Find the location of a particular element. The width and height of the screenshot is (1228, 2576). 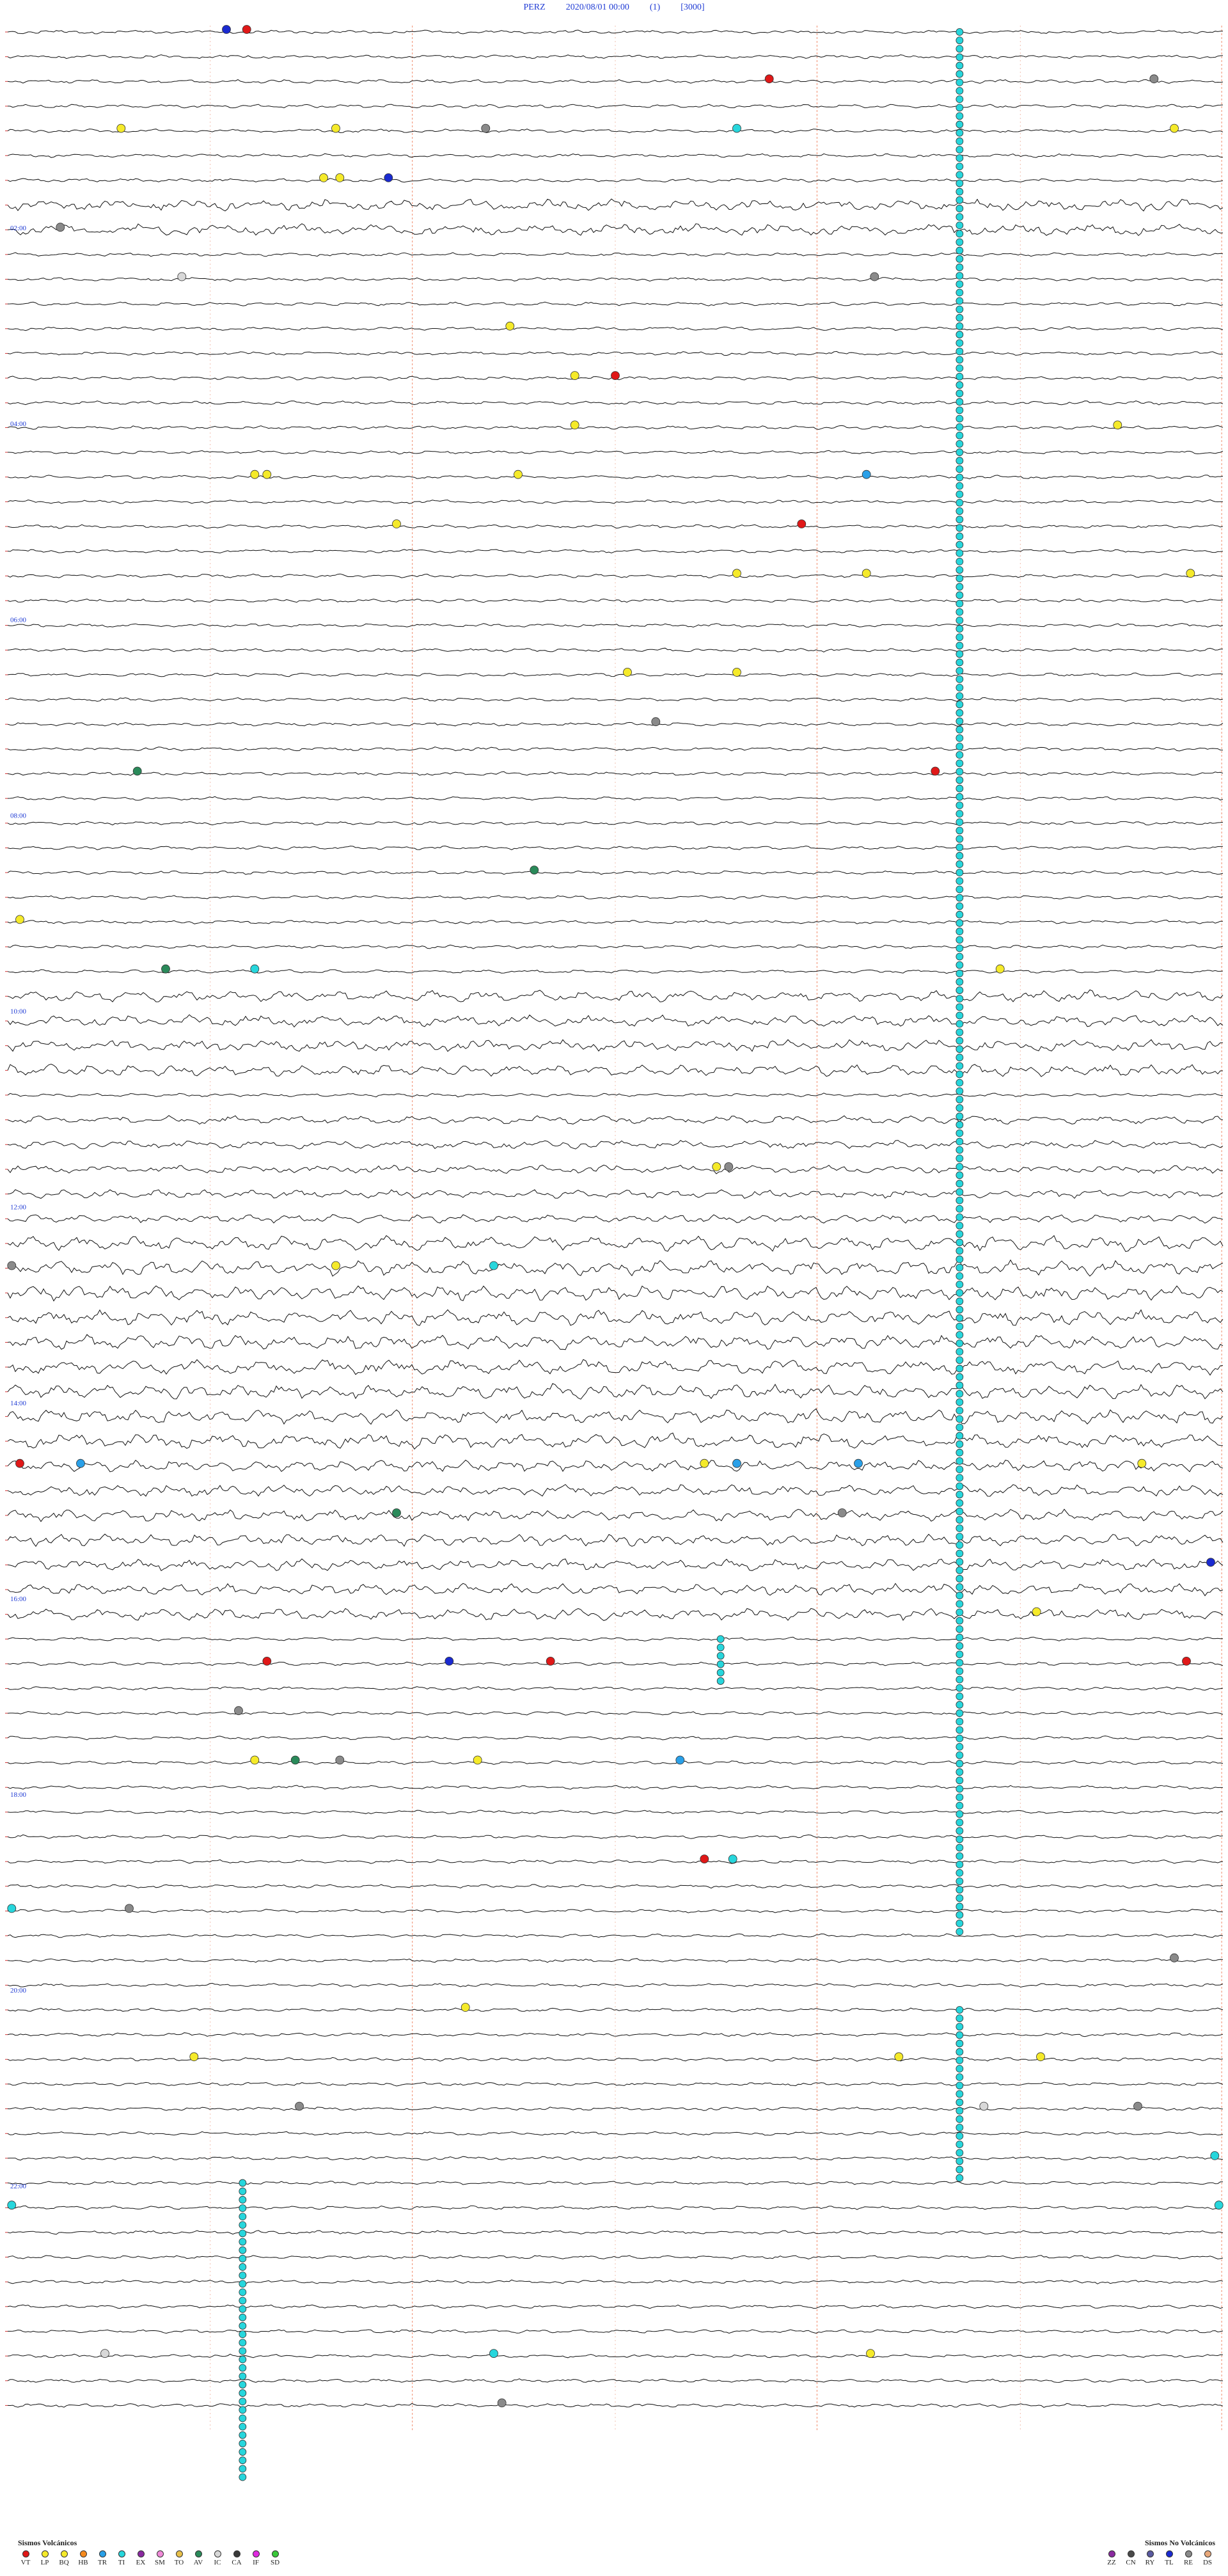

legend-code: SM is located at coordinates (160, 2562).